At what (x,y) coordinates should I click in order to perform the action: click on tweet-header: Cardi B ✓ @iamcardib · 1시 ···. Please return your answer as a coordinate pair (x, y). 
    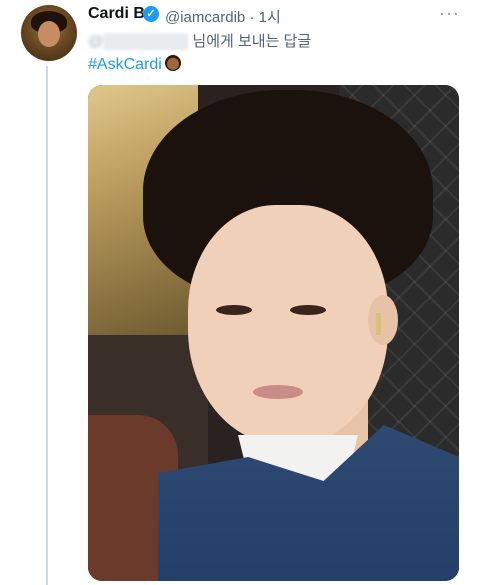
    Looking at the image, I should click on (279, 15).